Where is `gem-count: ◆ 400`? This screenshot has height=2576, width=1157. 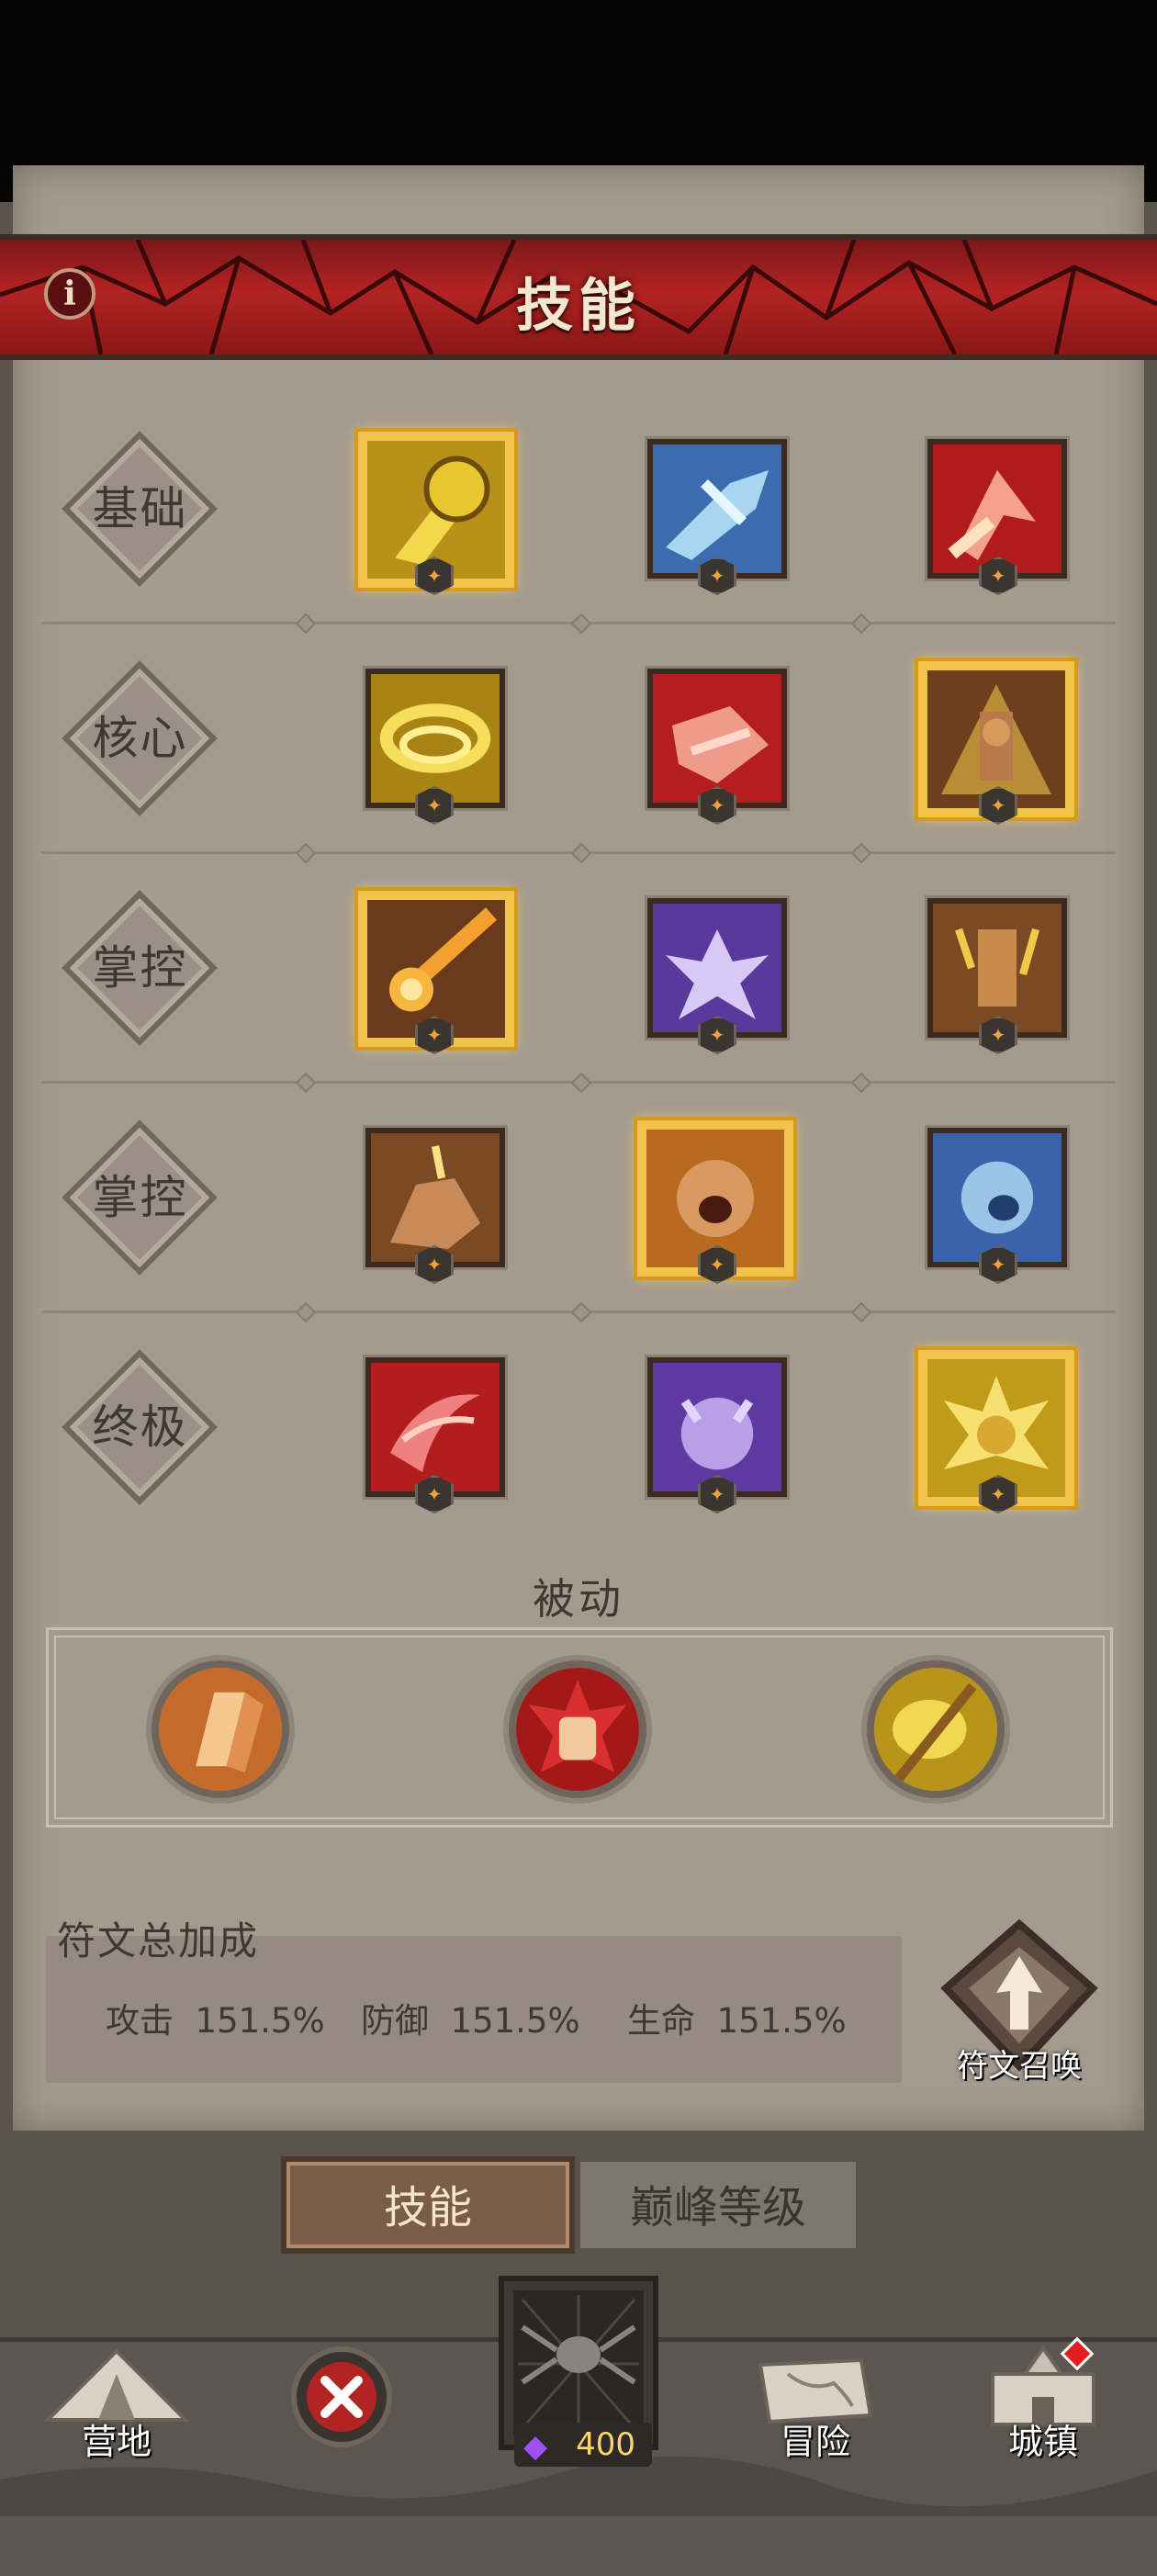
gem-count: ◆ 400 is located at coordinates (583, 2445).